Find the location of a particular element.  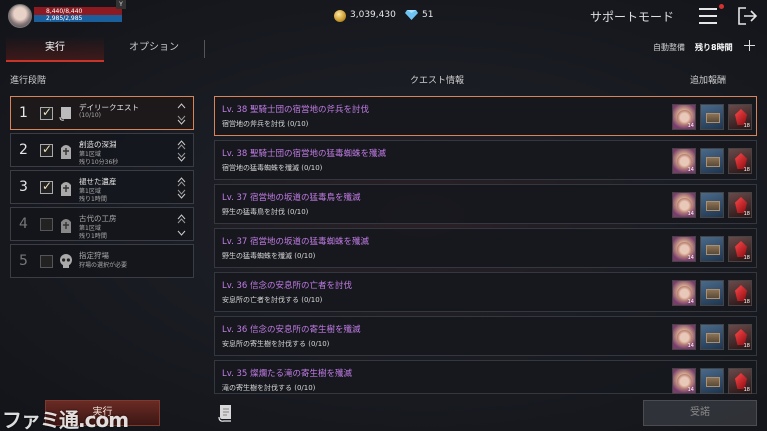

quest-title: Lv. 38 聖騎士団の宿営地の斧兵を討伐 is located at coordinates (296, 110).